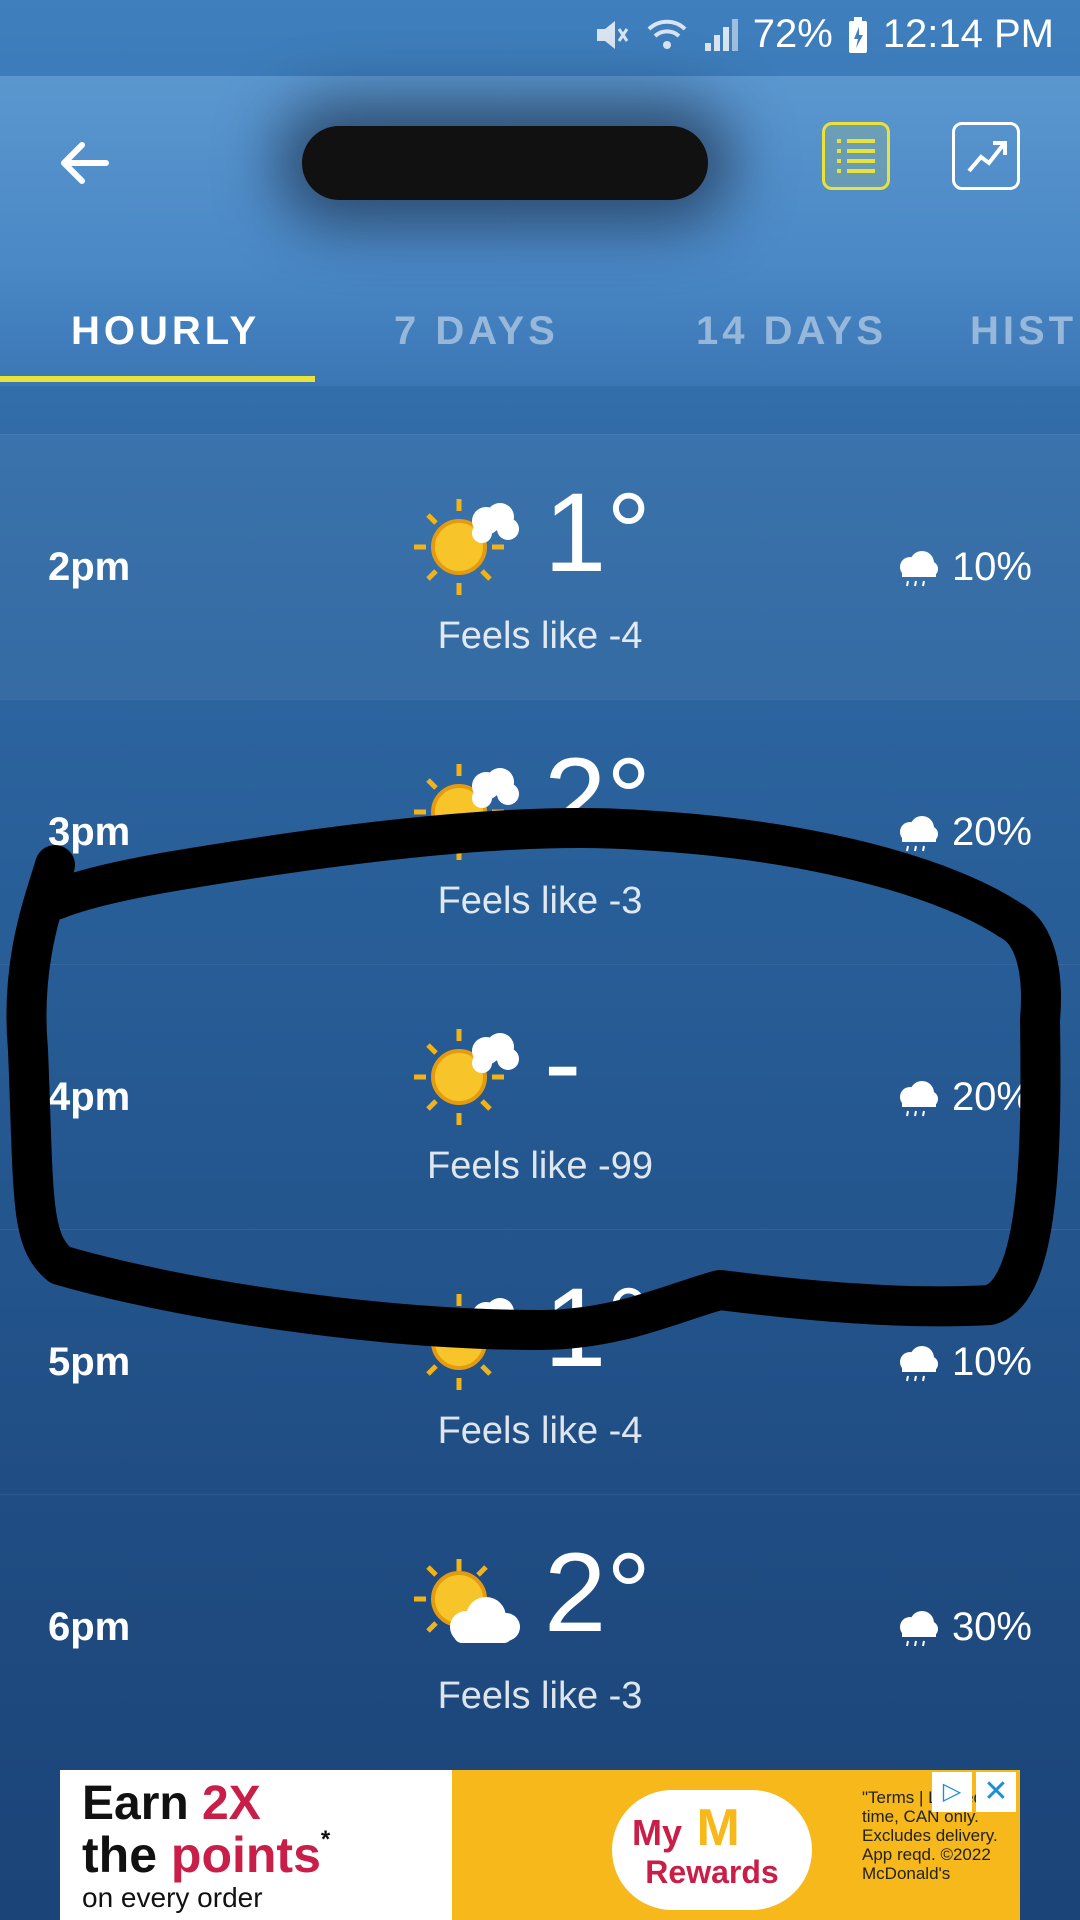 The height and width of the screenshot is (1920, 1080). Describe the element at coordinates (996, 1792) in the screenshot. I see `ad-close-icon: ✕` at that location.